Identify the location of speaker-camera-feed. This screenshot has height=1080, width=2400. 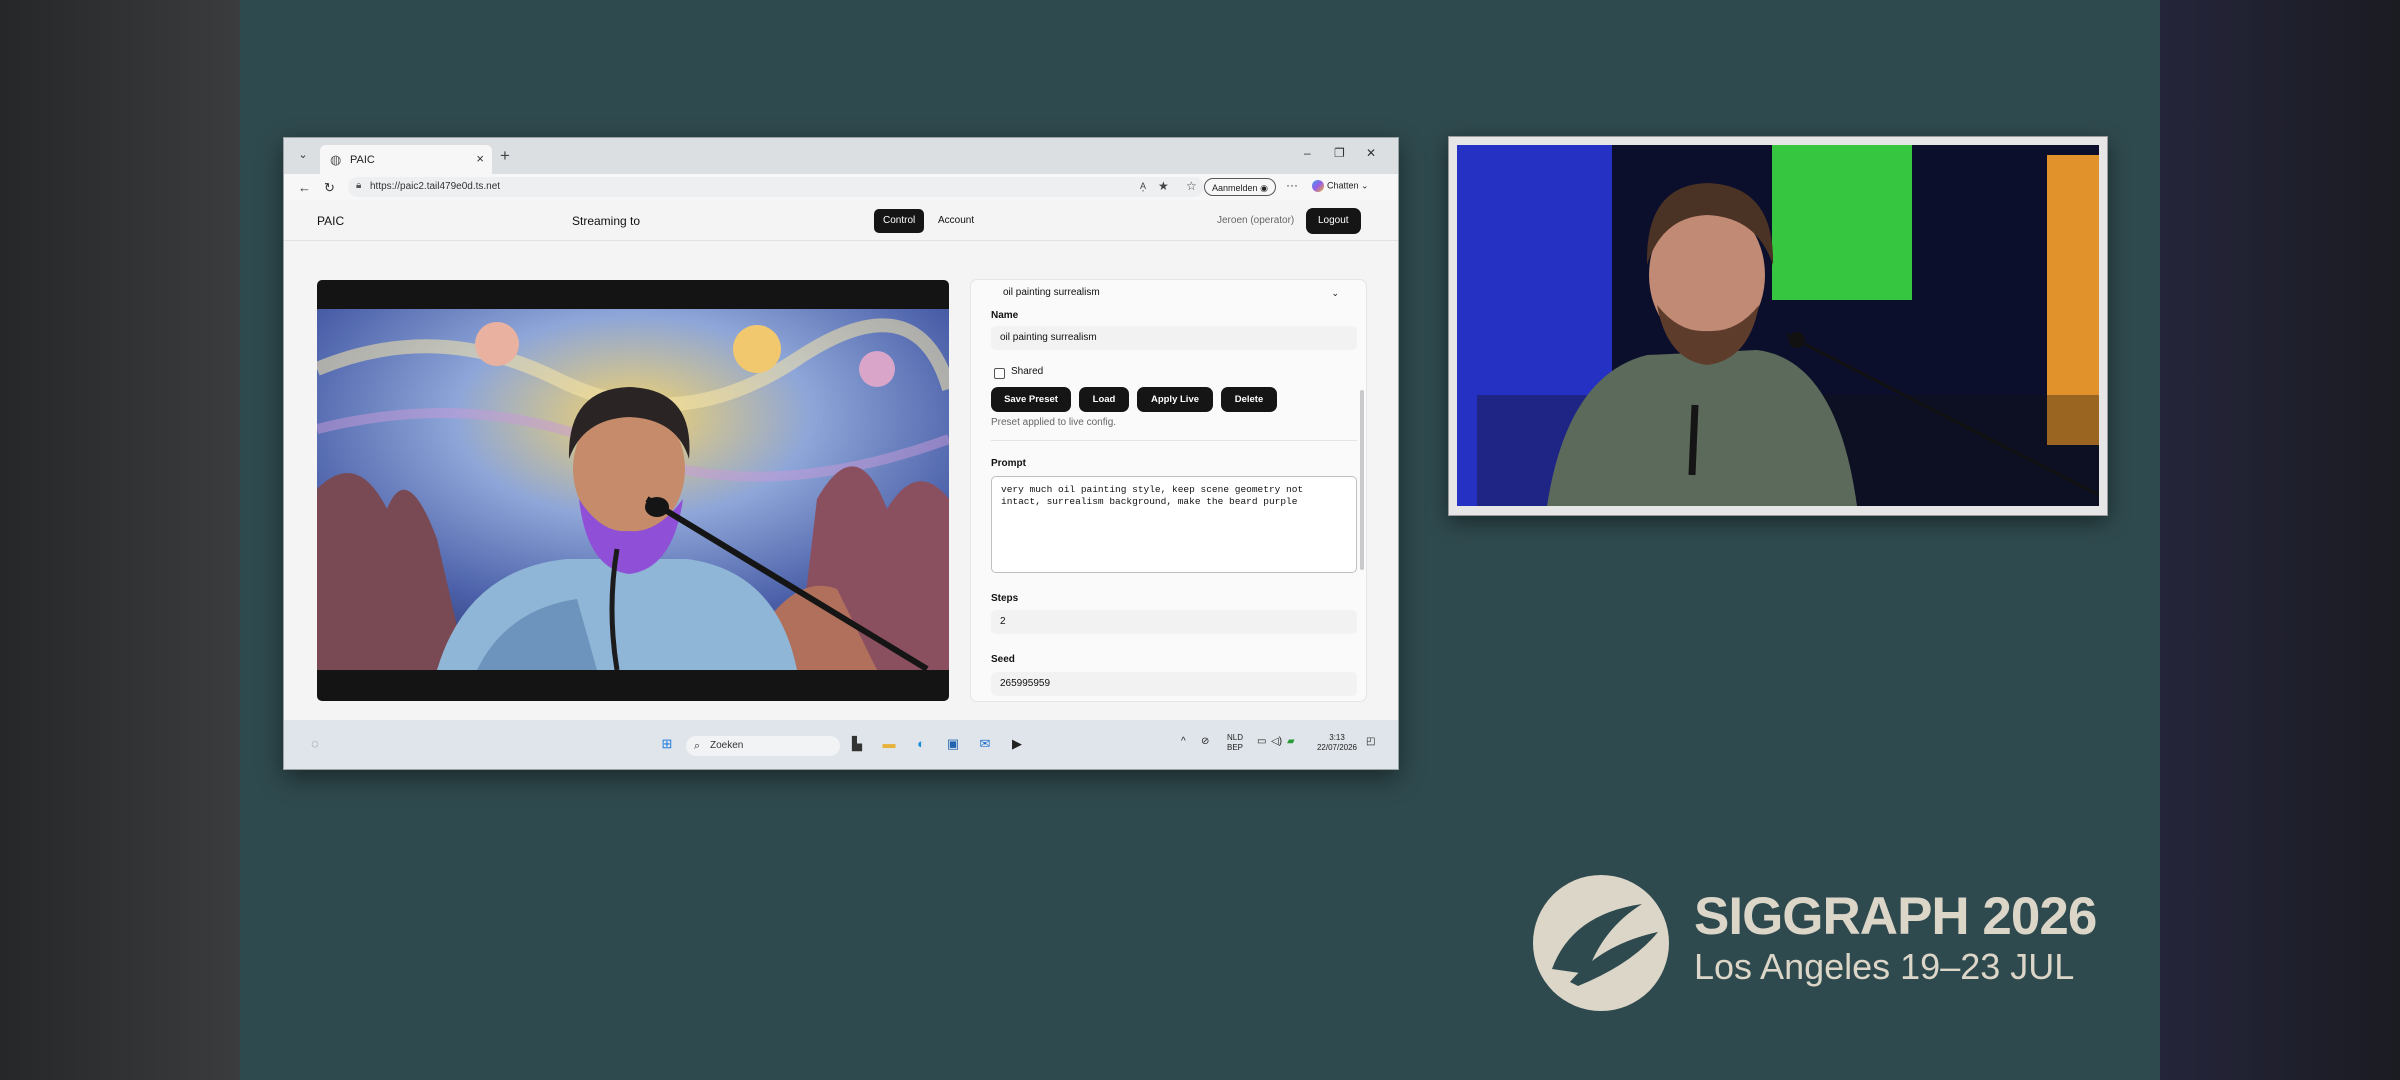
(1778, 325).